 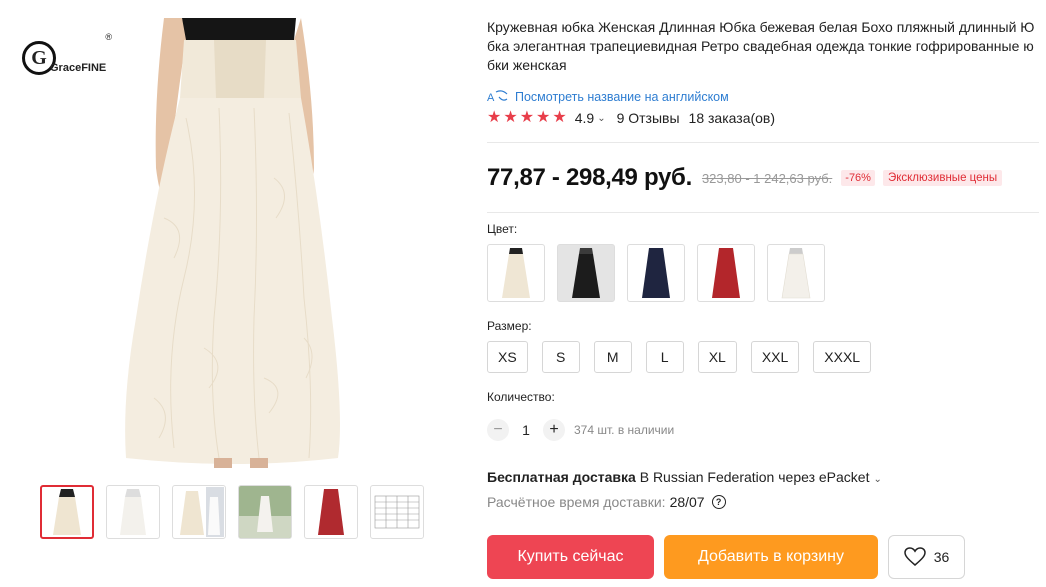 What do you see at coordinates (648, 118) in the screenshot?
I see `reviews-link: 9 Отзывы` at bounding box center [648, 118].